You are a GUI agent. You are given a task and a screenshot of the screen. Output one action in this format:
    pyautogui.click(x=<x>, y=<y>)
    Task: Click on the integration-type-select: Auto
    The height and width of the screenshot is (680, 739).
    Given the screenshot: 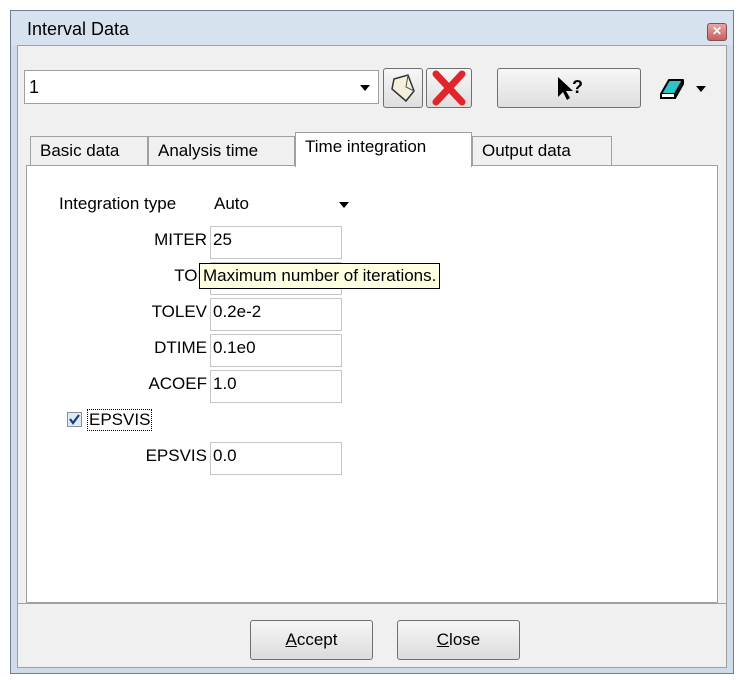 What is the action you would take?
    pyautogui.click(x=231, y=204)
    